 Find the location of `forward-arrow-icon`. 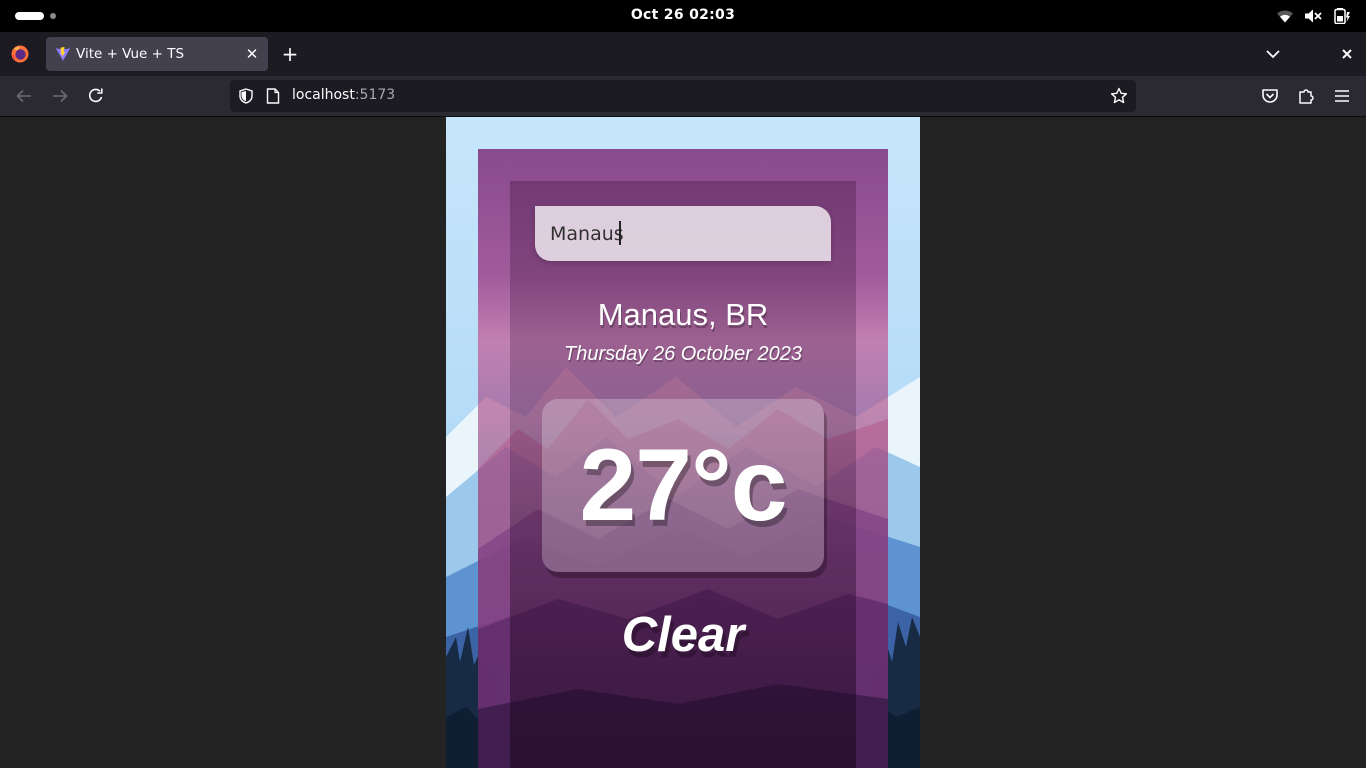

forward-arrow-icon is located at coordinates (60, 96).